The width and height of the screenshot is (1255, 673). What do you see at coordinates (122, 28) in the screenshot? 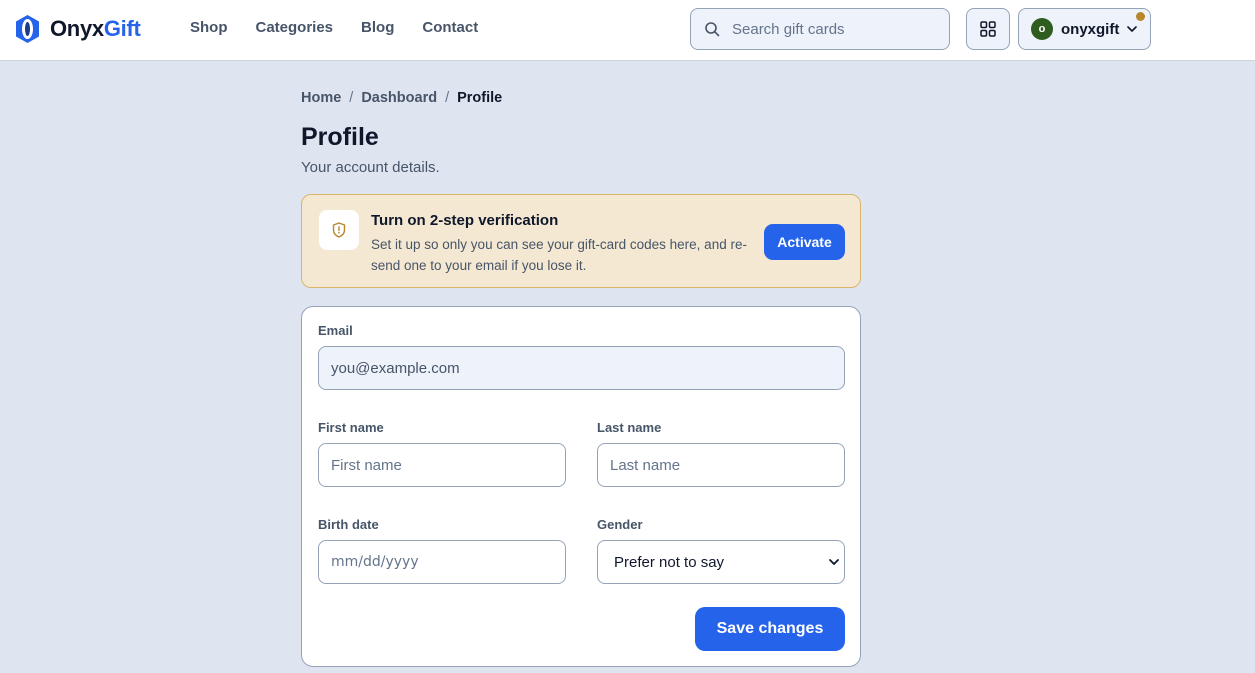
I see `brand-name-part2: Gift` at bounding box center [122, 28].